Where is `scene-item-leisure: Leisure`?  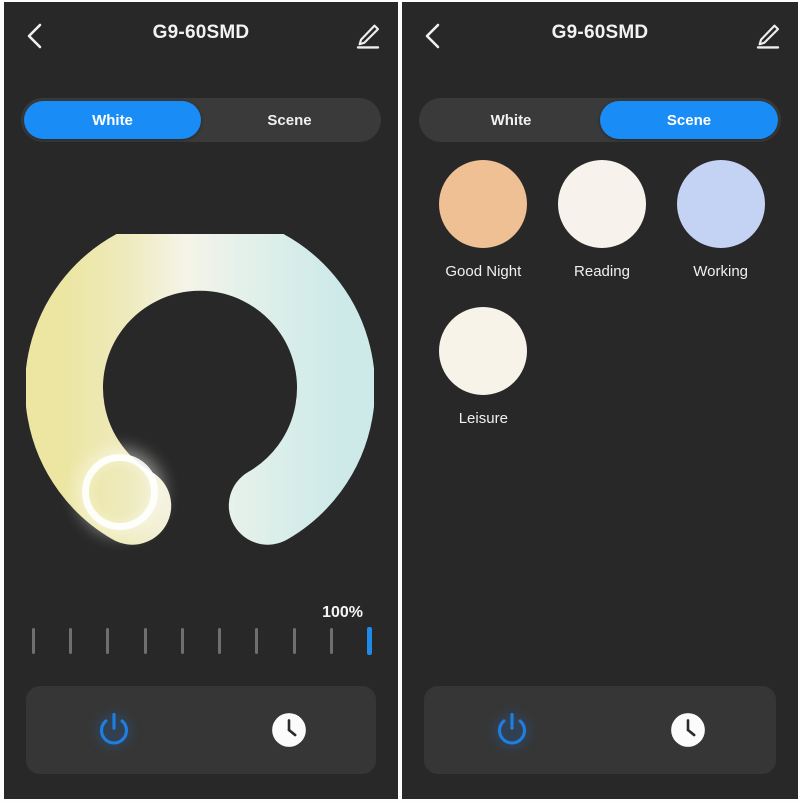
scene-item-leisure: Leisure is located at coordinates (483, 367).